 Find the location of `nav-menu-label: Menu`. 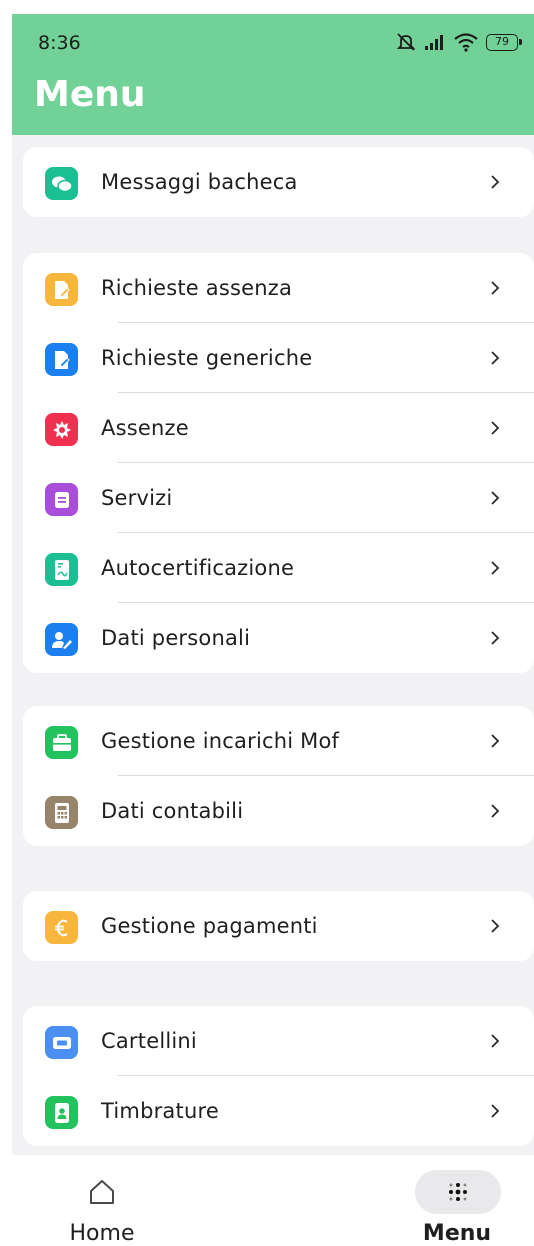

nav-menu-label: Menu is located at coordinates (457, 1233).